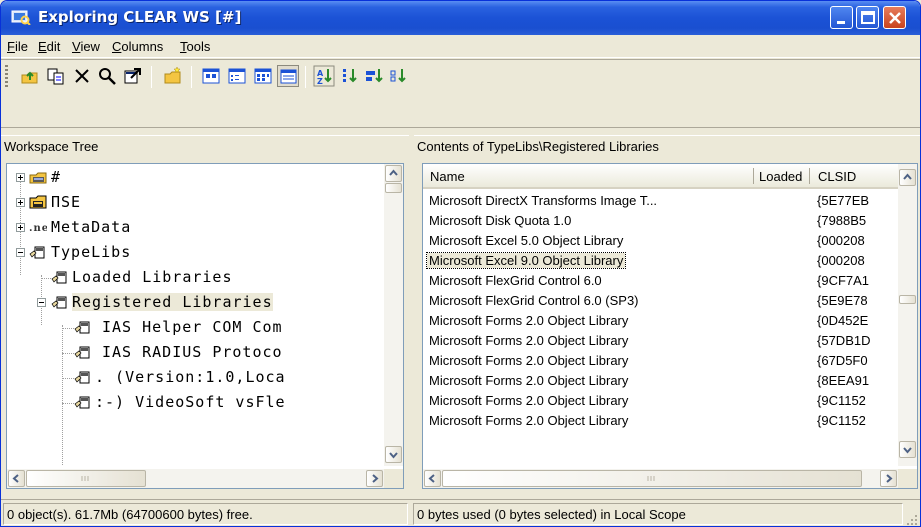 Image resolution: width=921 pixels, height=527 pixels. What do you see at coordinates (393, 315) in the screenshot?
I see `tree-vertical-scrollbar` at bounding box center [393, 315].